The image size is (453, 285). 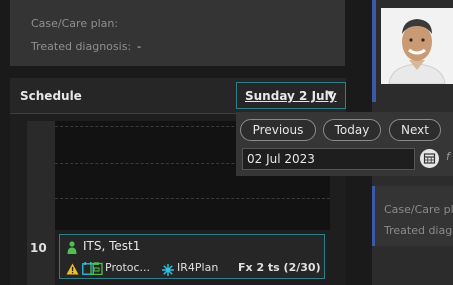 I want to click on person-icon, so click(x=72, y=248).